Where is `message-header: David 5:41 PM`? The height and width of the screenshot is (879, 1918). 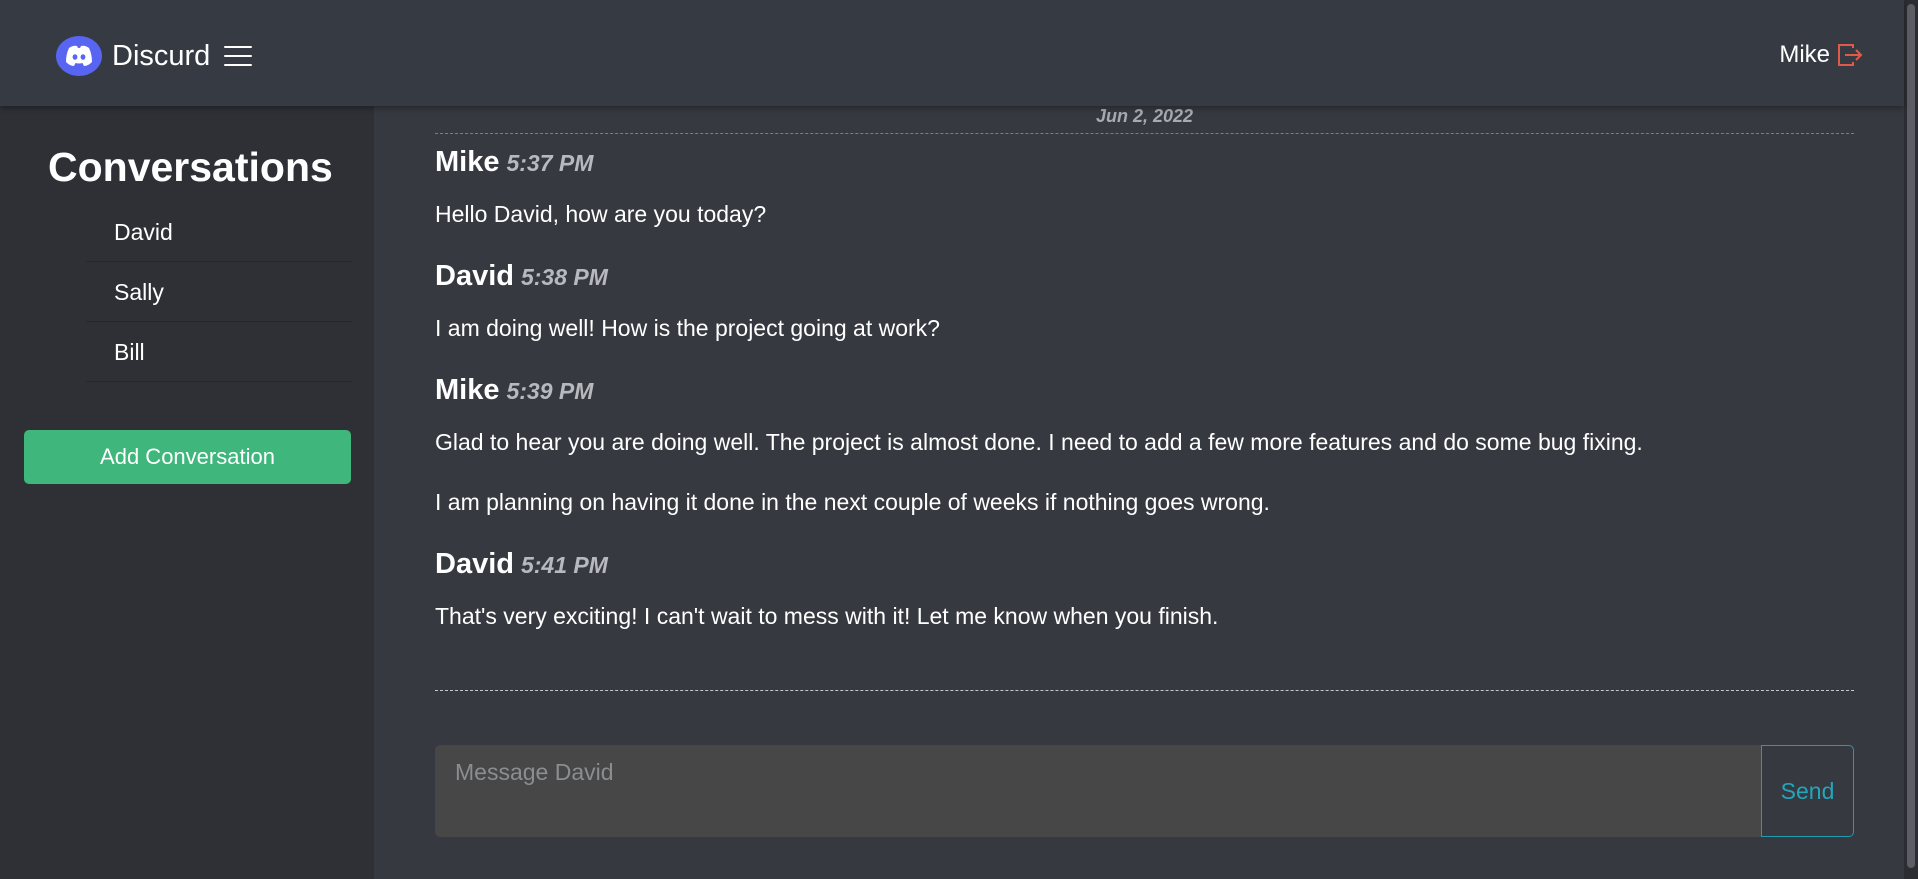
message-header: David 5:41 PM is located at coordinates (1144, 568).